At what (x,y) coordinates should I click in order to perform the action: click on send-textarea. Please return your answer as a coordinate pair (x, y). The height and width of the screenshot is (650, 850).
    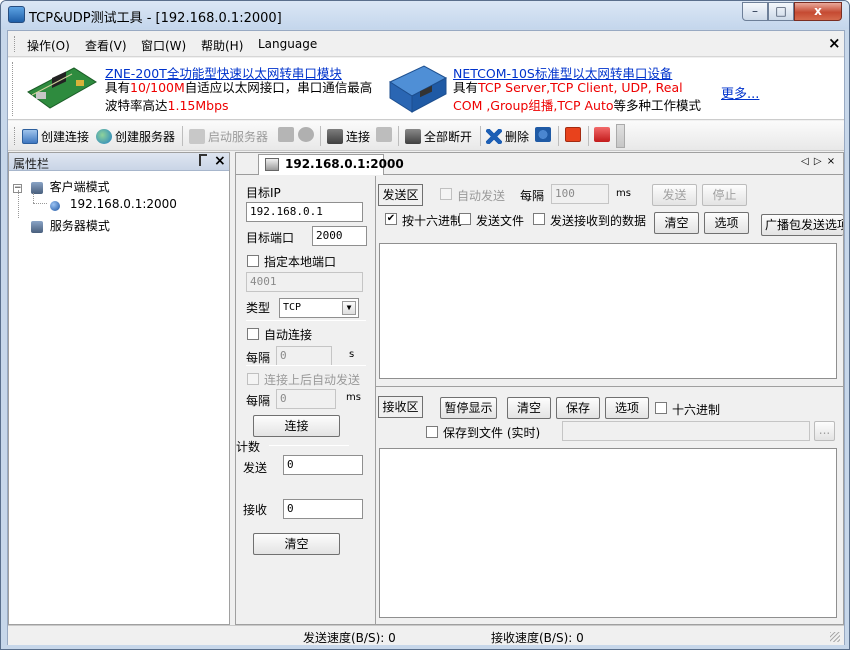
    Looking at the image, I should click on (608, 311).